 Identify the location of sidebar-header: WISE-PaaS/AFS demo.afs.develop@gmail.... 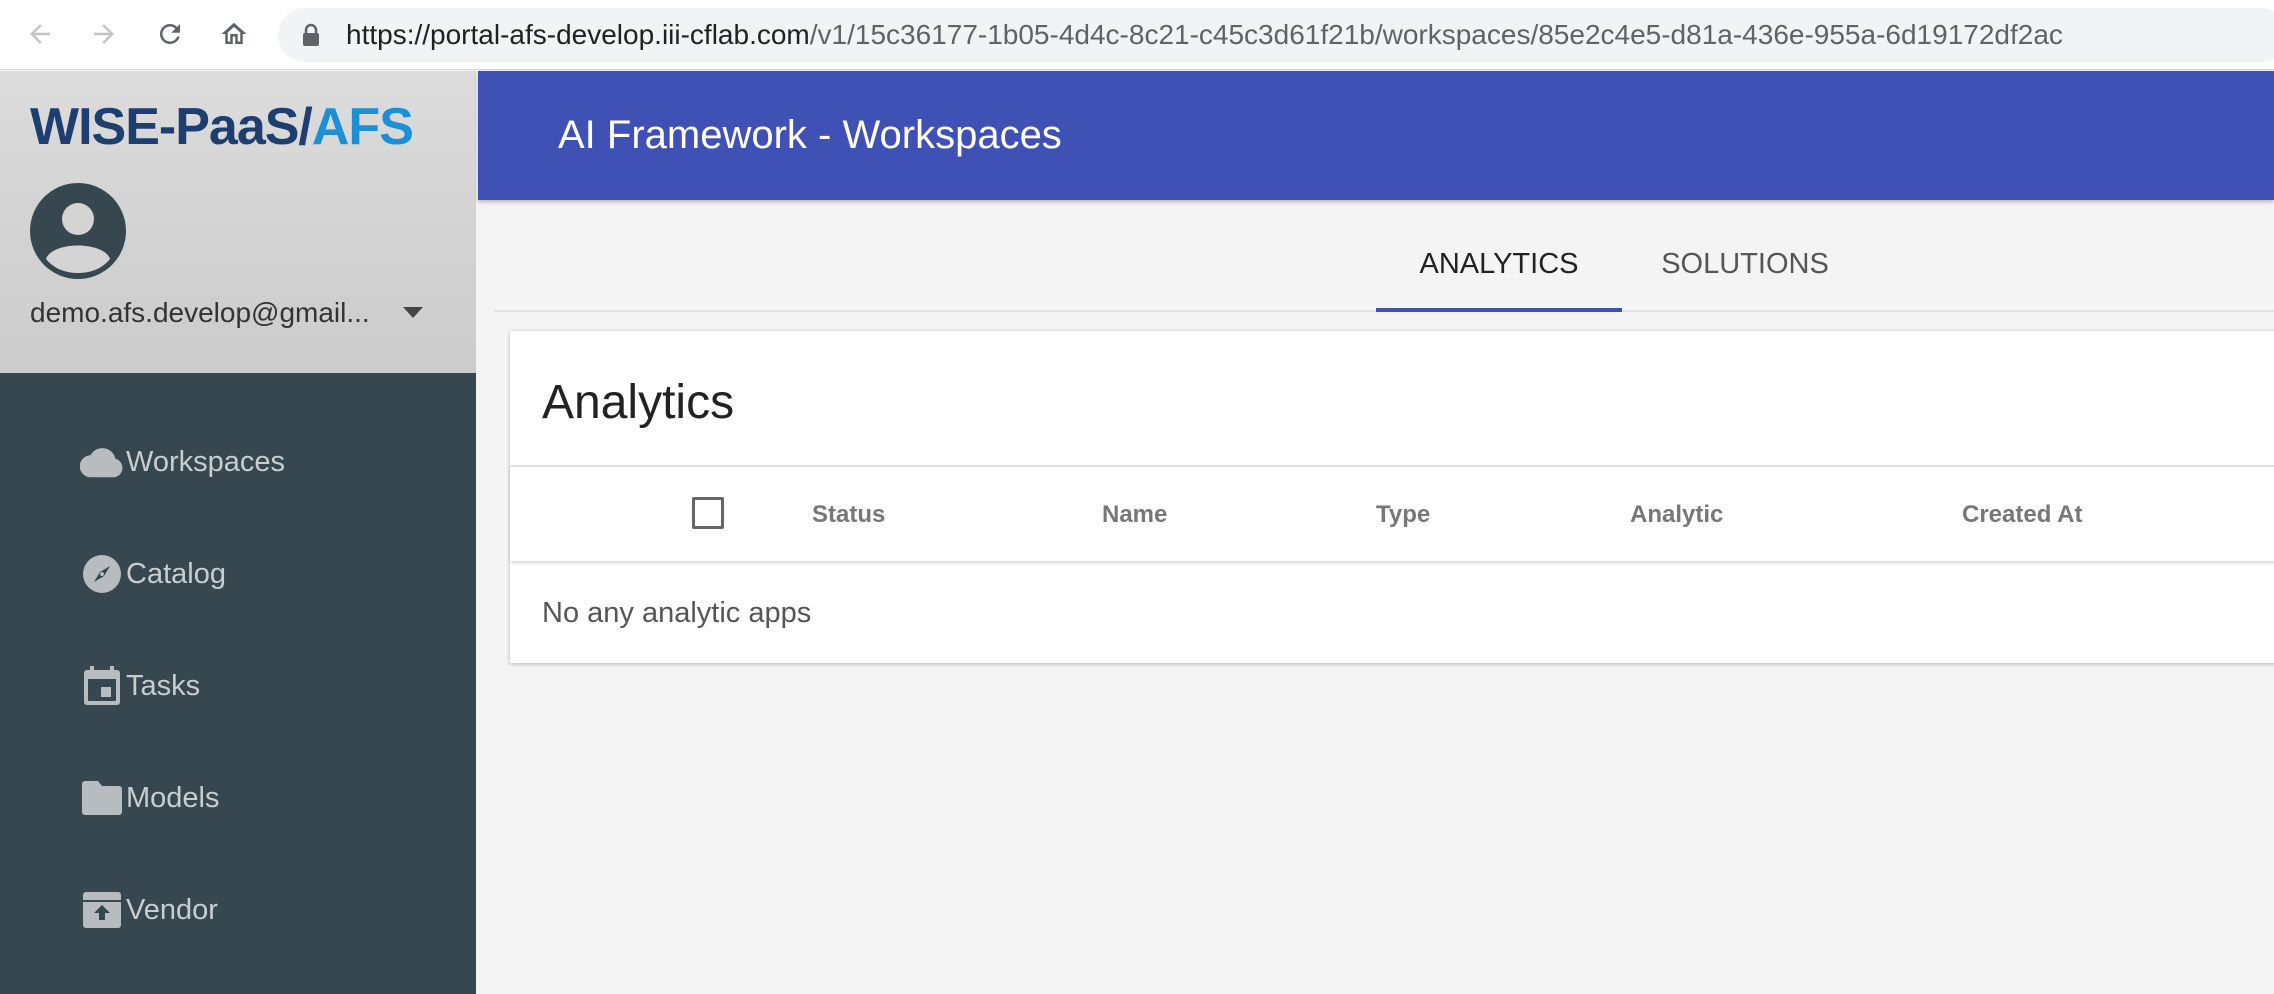
(238, 222).